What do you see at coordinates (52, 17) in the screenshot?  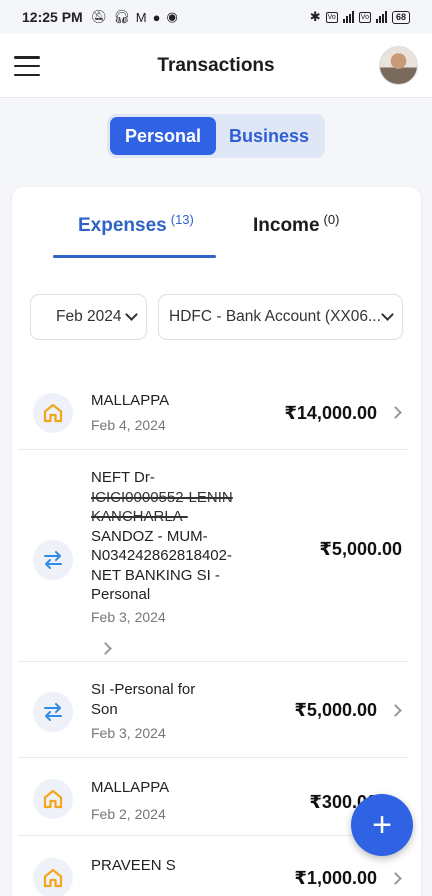 I see `status-time: 12:25 PM` at bounding box center [52, 17].